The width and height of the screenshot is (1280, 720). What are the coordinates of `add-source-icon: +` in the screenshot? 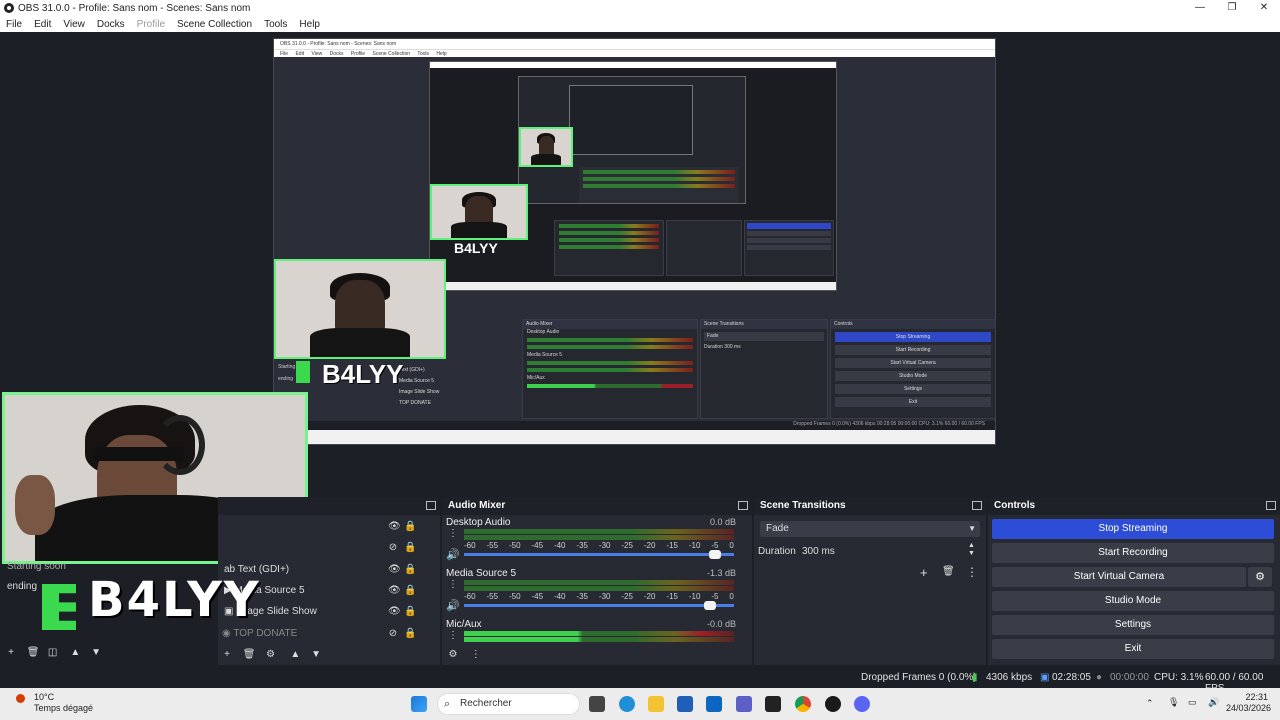 It's located at (227, 655).